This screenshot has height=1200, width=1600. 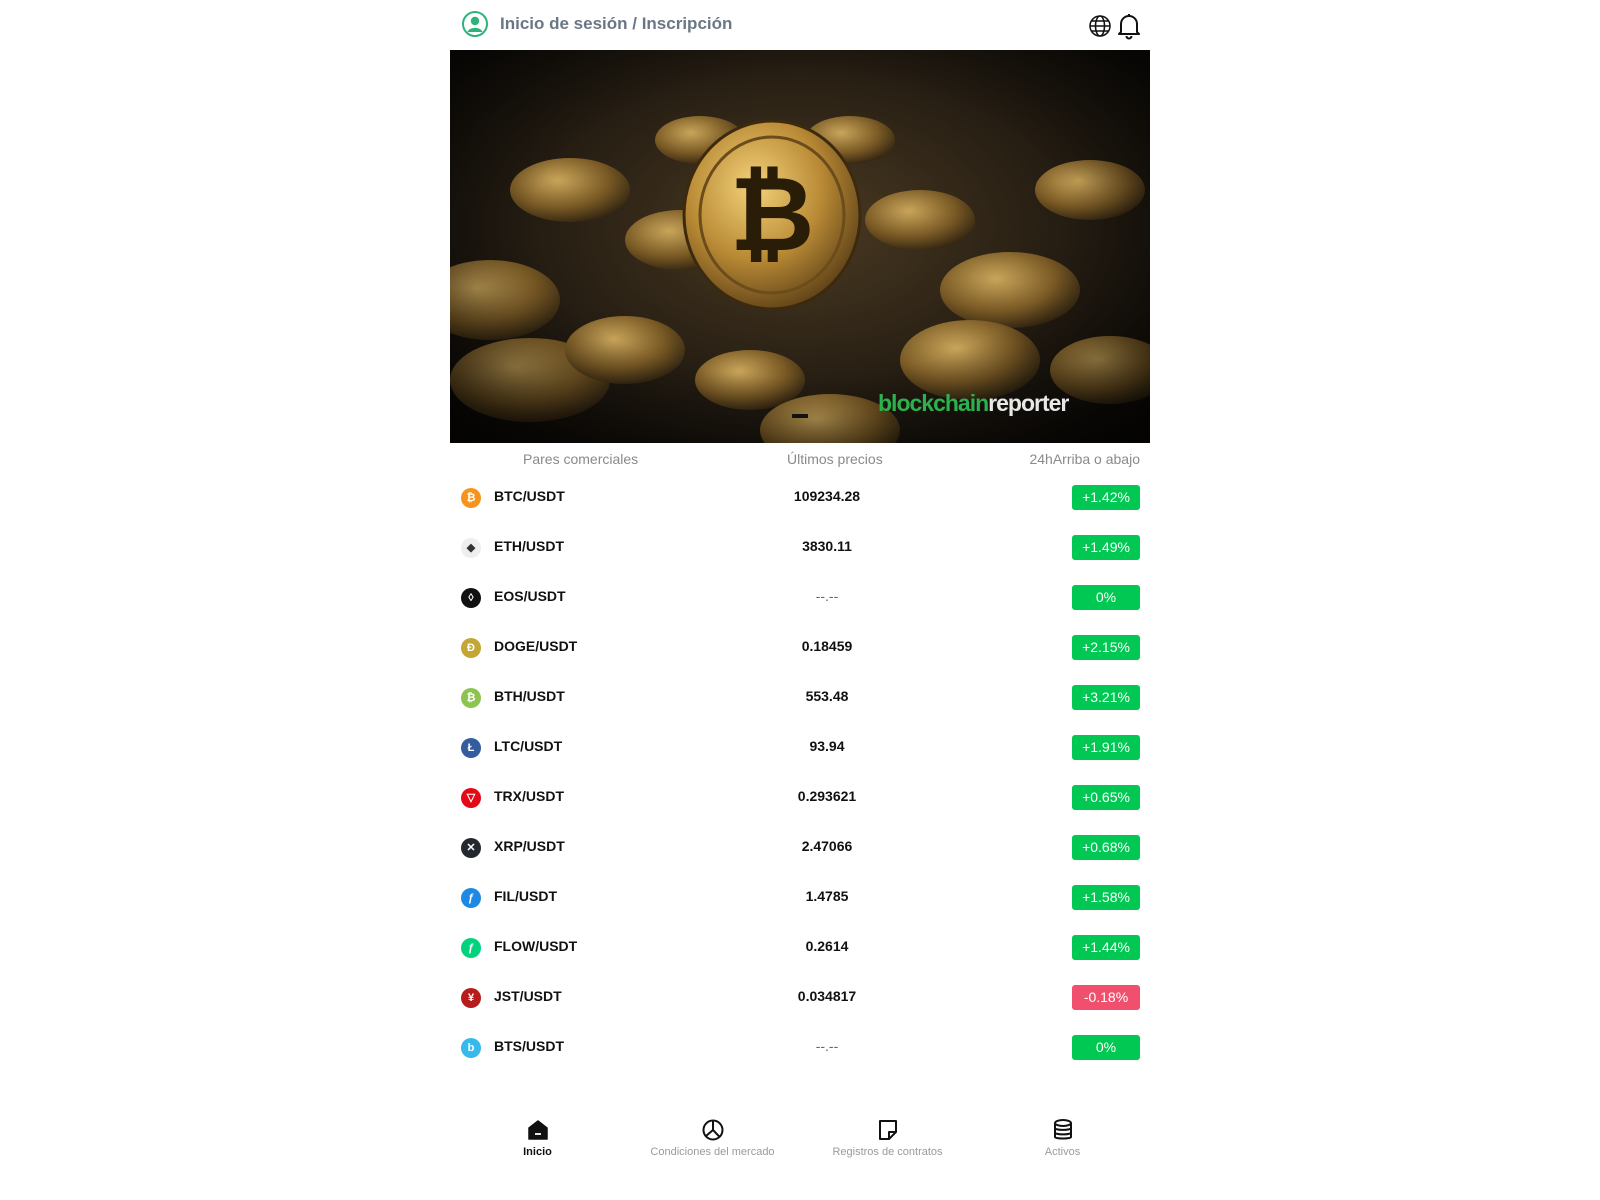 What do you see at coordinates (800, 1048) in the screenshot?
I see `market-row: b BTS/USDT --.-- 0%` at bounding box center [800, 1048].